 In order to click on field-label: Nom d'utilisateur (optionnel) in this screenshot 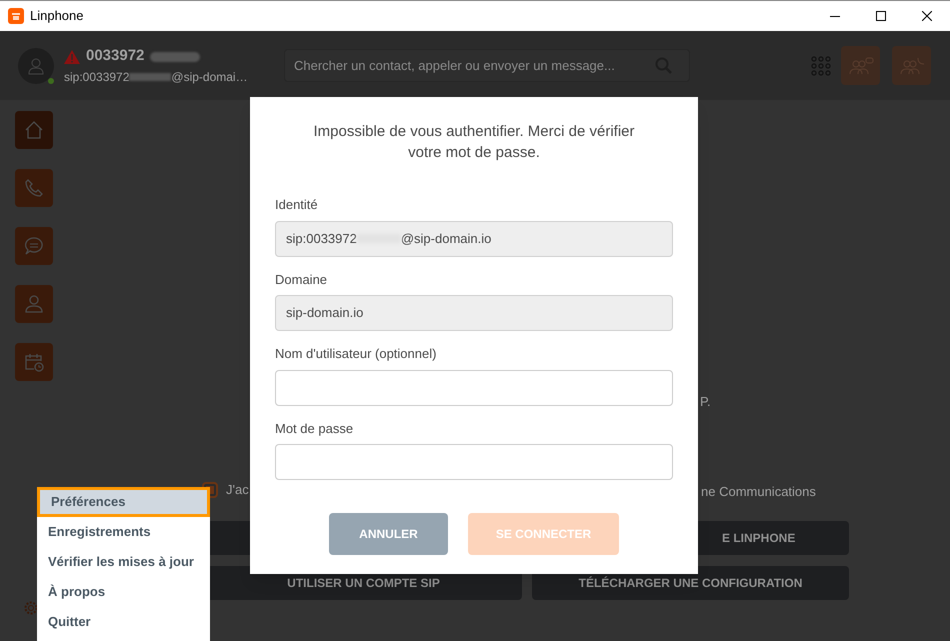, I will do `click(356, 354)`.